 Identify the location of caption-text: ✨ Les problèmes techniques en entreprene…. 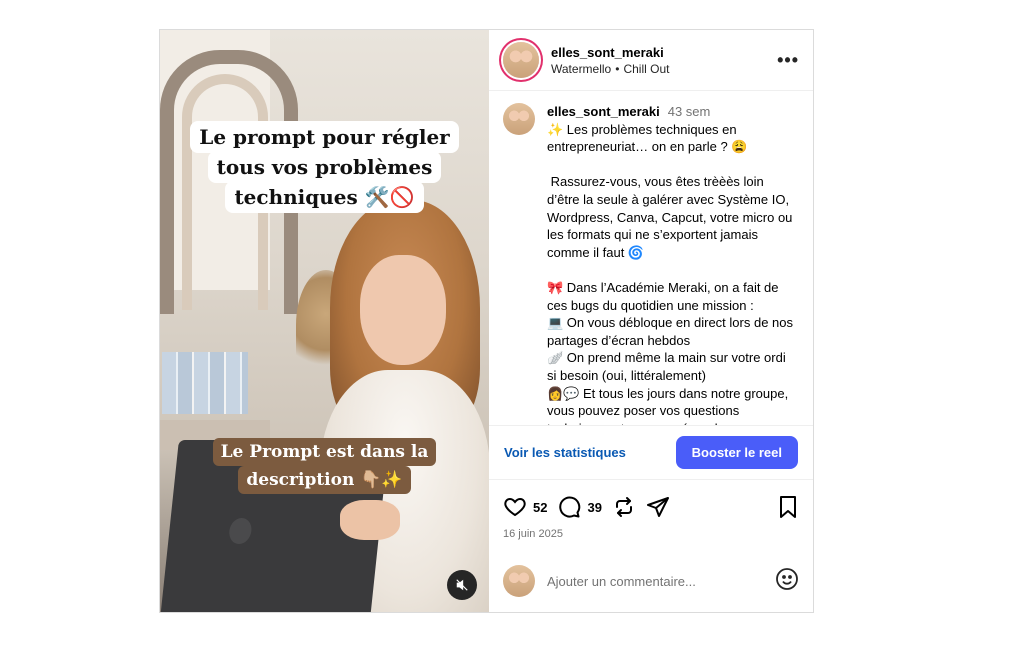
(670, 273).